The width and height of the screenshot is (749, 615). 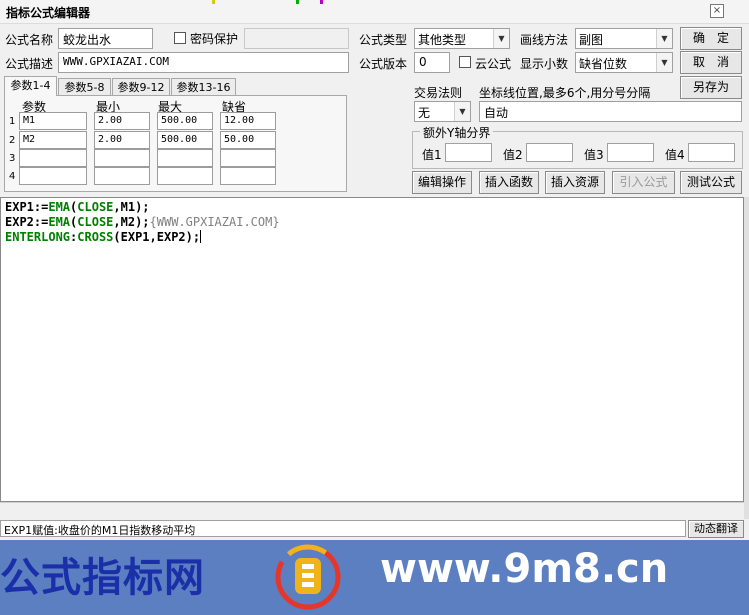 I want to click on code-line-1: EXP1:=EMA(CLOSE,M1);, so click(x=77, y=207).